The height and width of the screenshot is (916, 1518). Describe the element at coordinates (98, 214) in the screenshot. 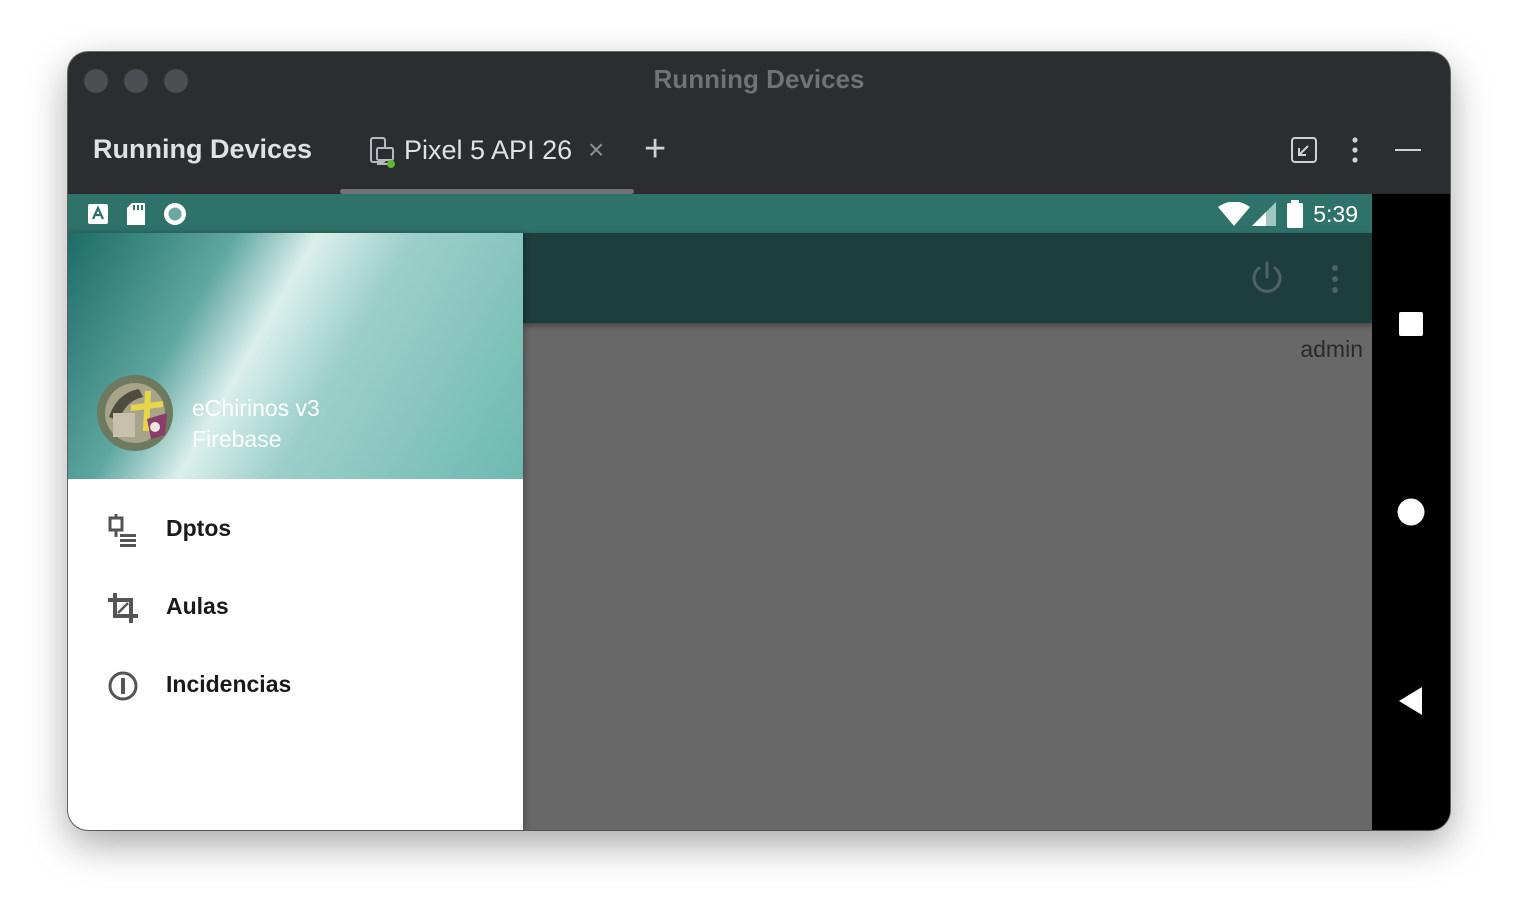

I see `accessibility-icon` at that location.